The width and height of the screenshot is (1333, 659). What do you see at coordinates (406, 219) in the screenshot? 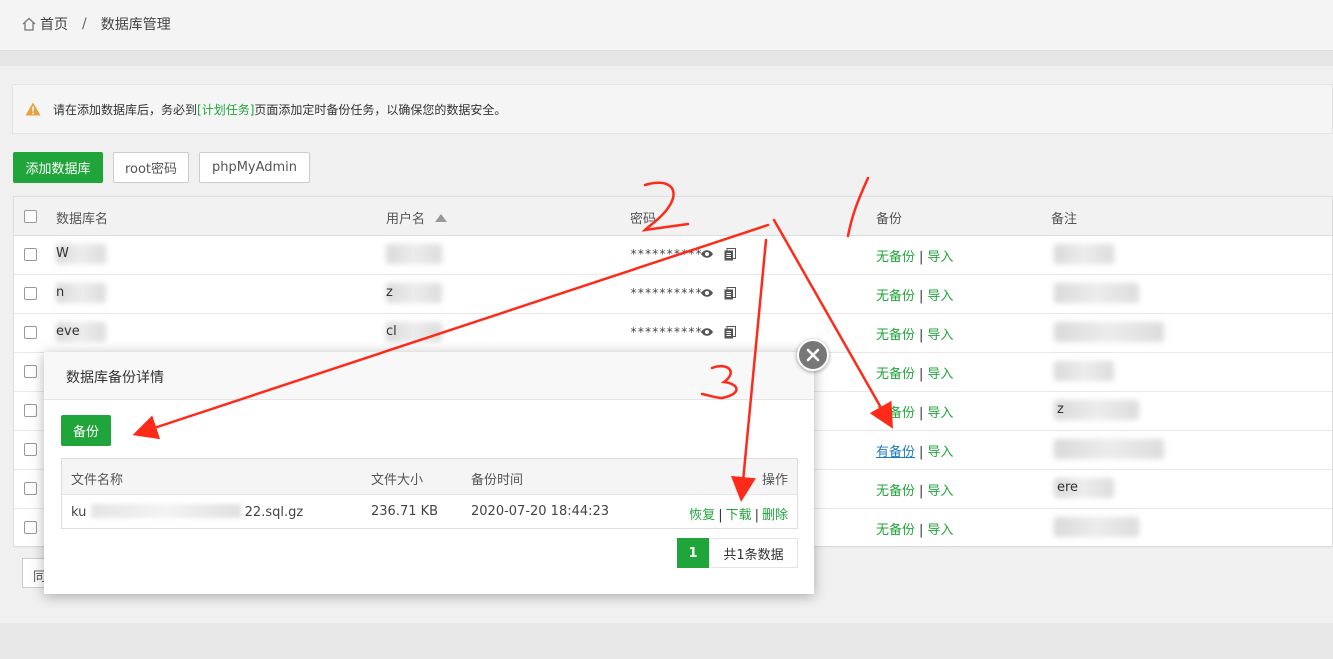
I see `col-header-user-label: 用户名` at bounding box center [406, 219].